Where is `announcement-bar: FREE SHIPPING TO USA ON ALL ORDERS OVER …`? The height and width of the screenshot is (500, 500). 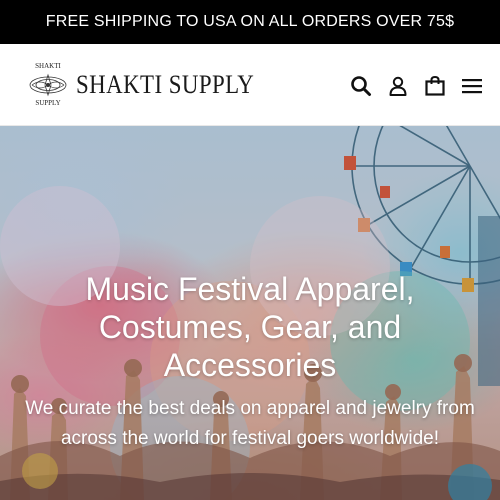 announcement-bar: FREE SHIPPING TO USA ON ALL ORDERS OVER … is located at coordinates (250, 22).